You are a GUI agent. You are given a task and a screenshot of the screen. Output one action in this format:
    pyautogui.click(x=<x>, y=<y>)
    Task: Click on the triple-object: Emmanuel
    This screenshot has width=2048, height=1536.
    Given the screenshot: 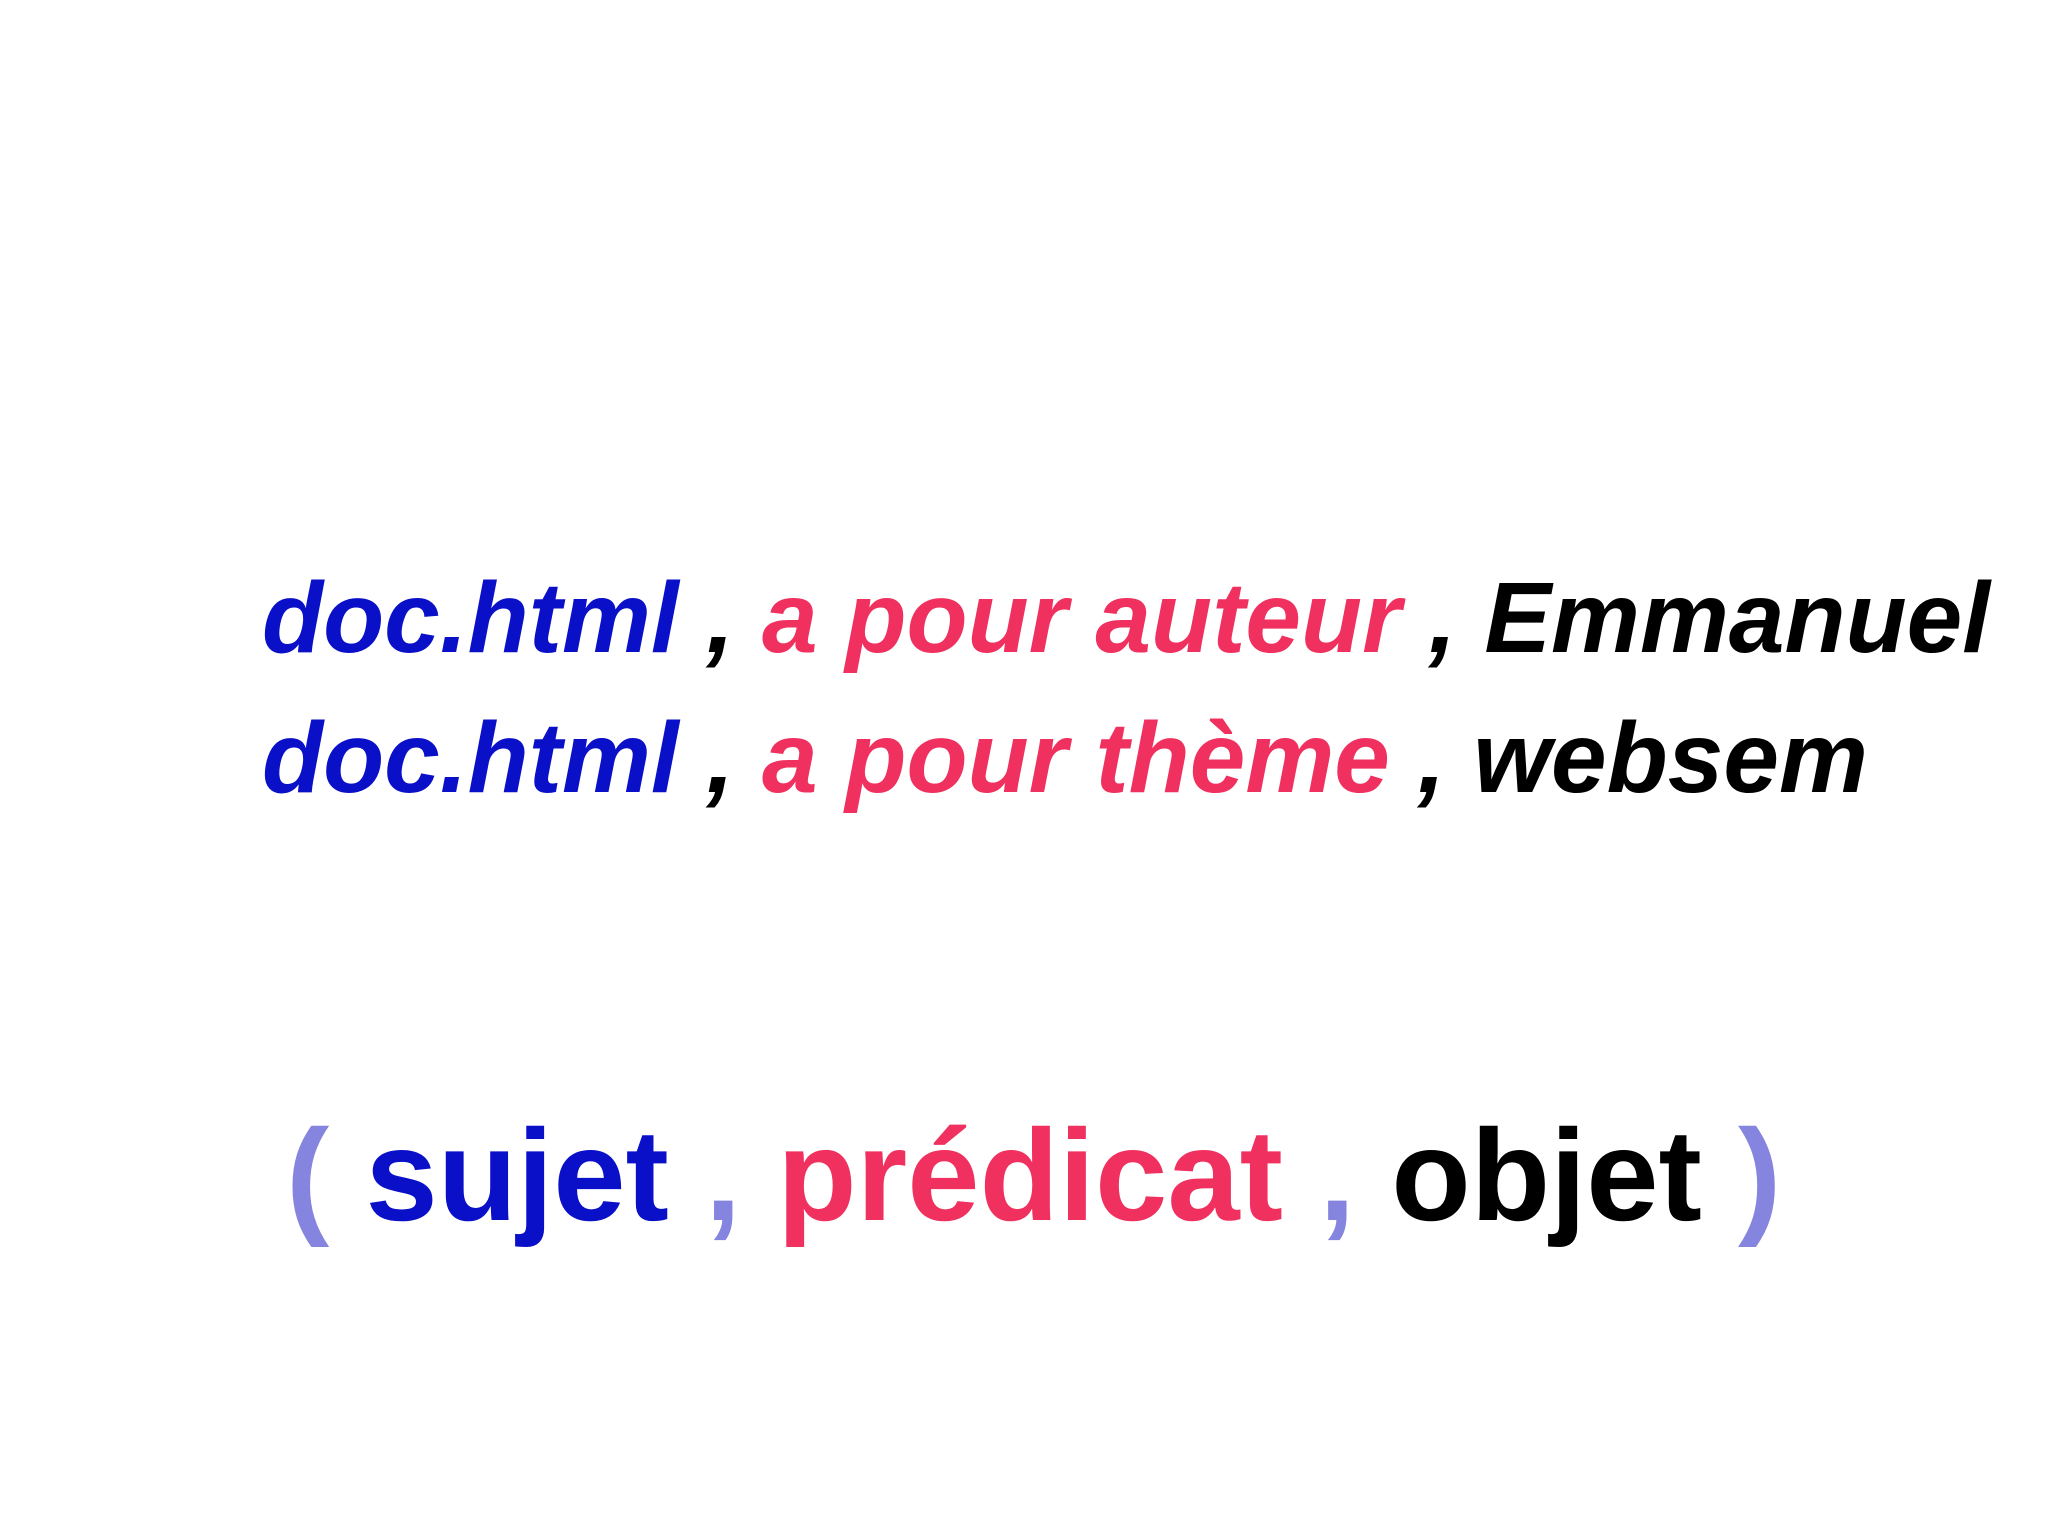 What is the action you would take?
    pyautogui.click(x=1737, y=618)
    